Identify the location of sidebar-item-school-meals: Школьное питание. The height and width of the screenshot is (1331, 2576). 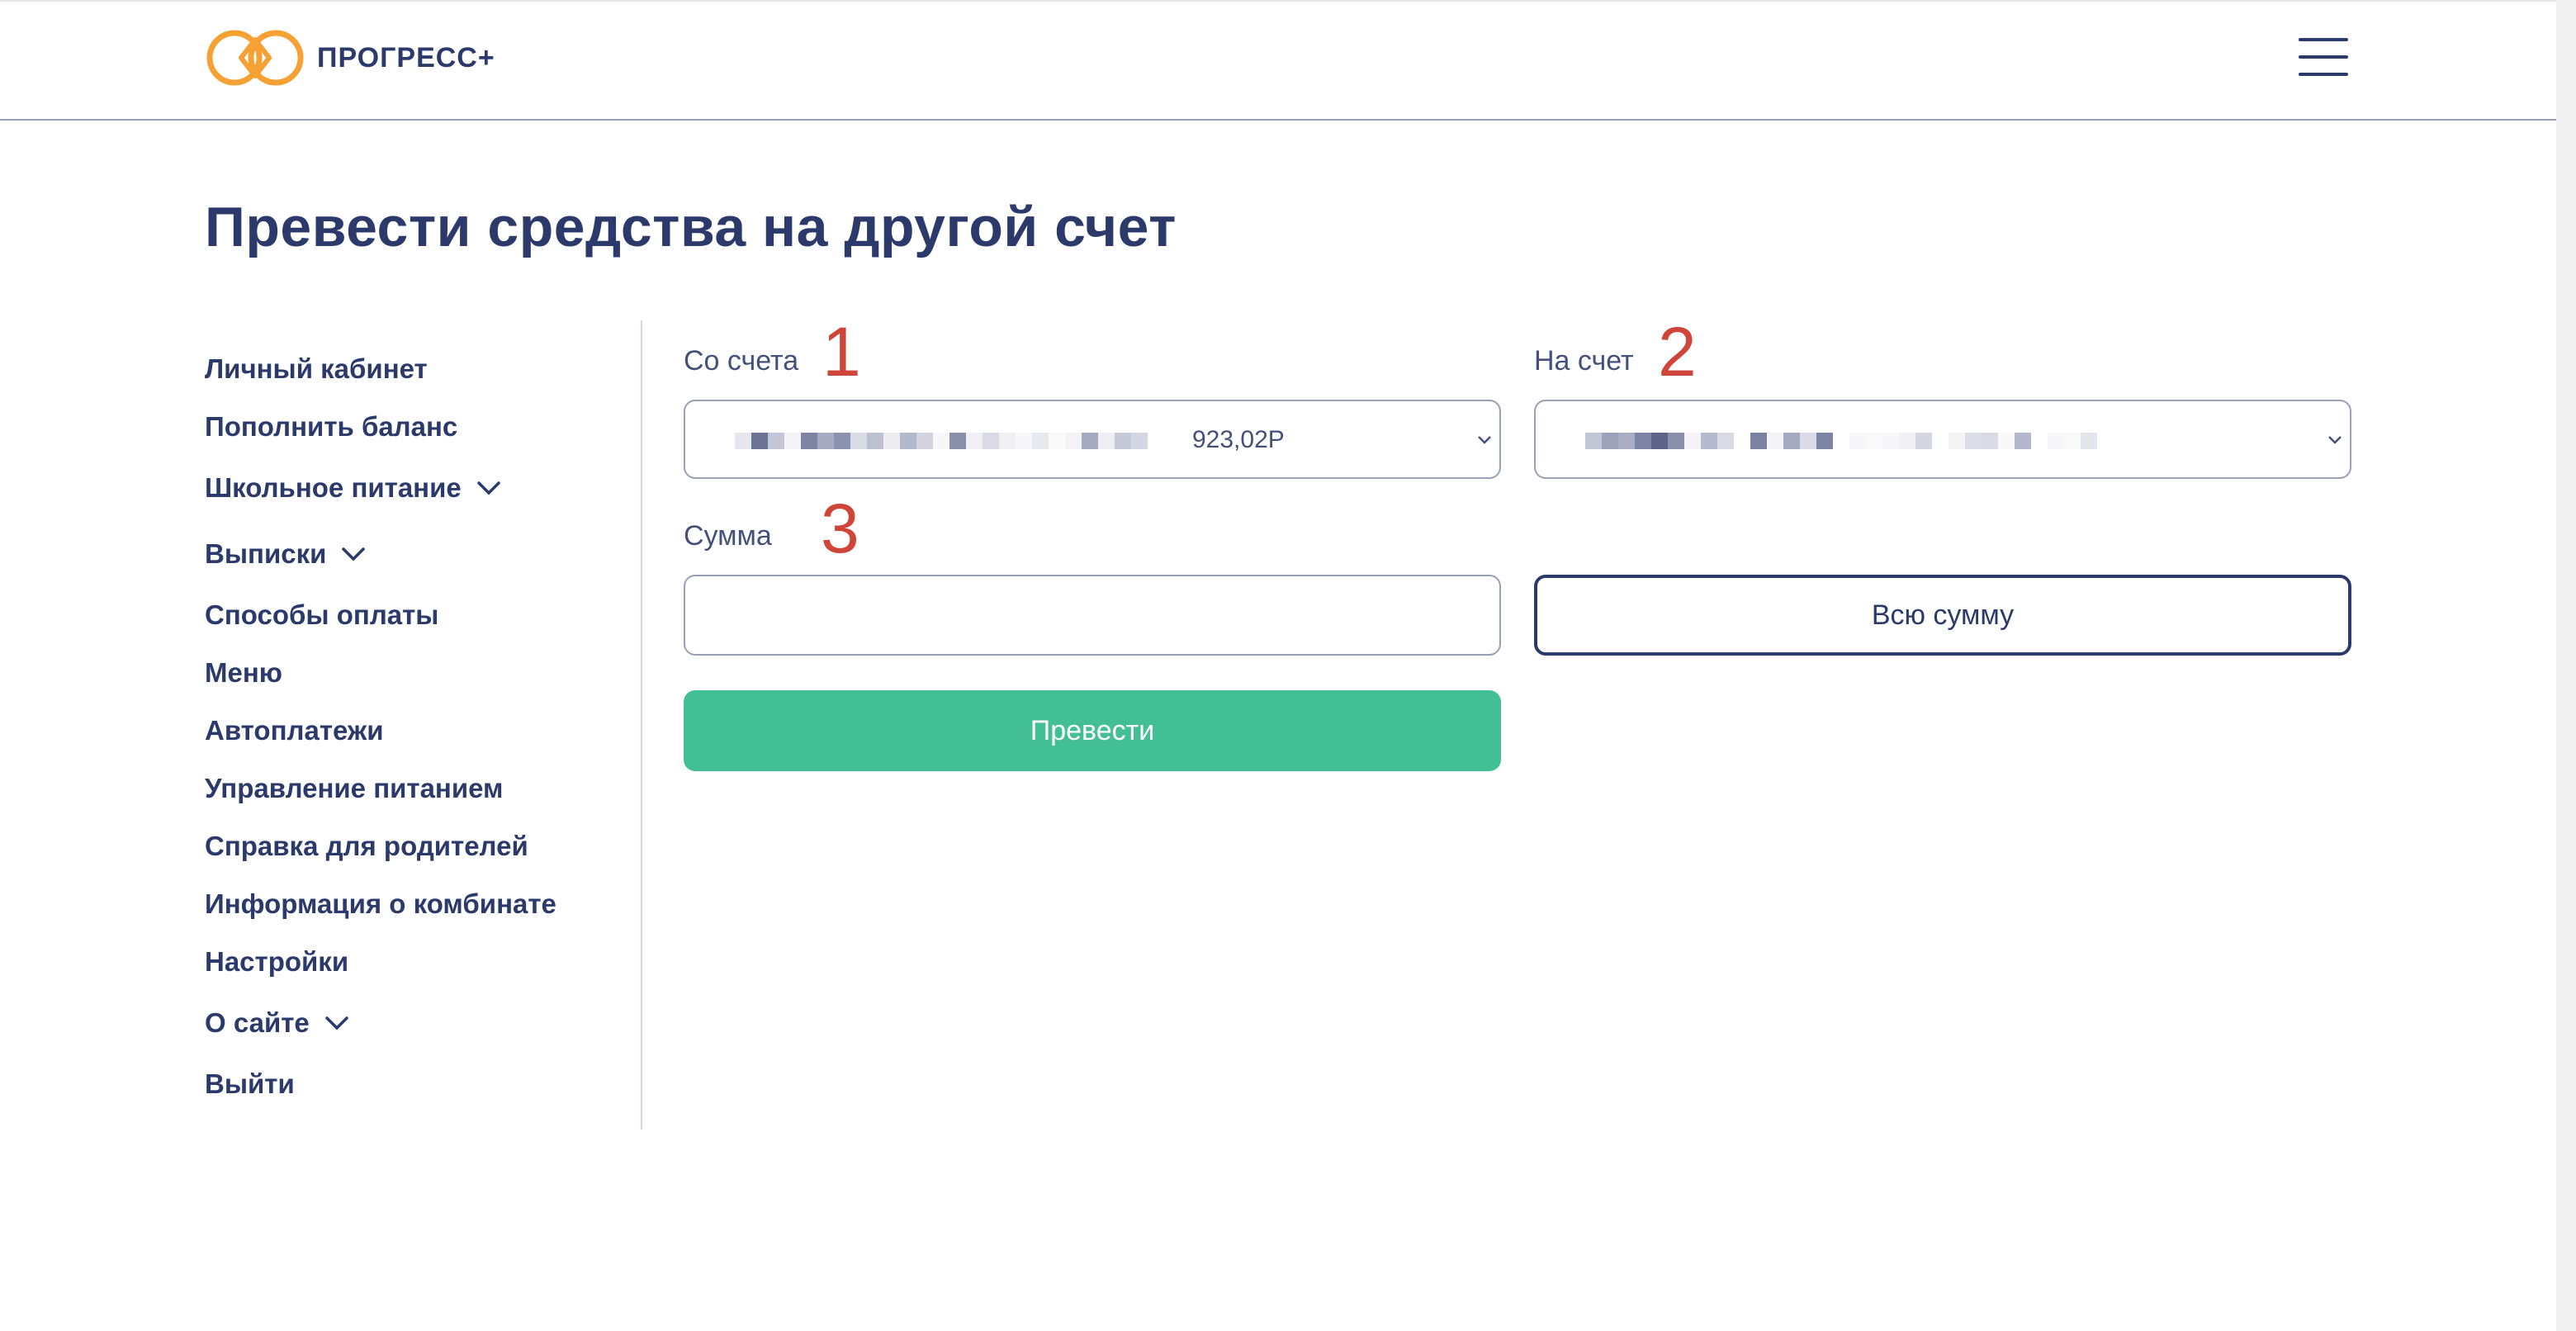
(411, 488).